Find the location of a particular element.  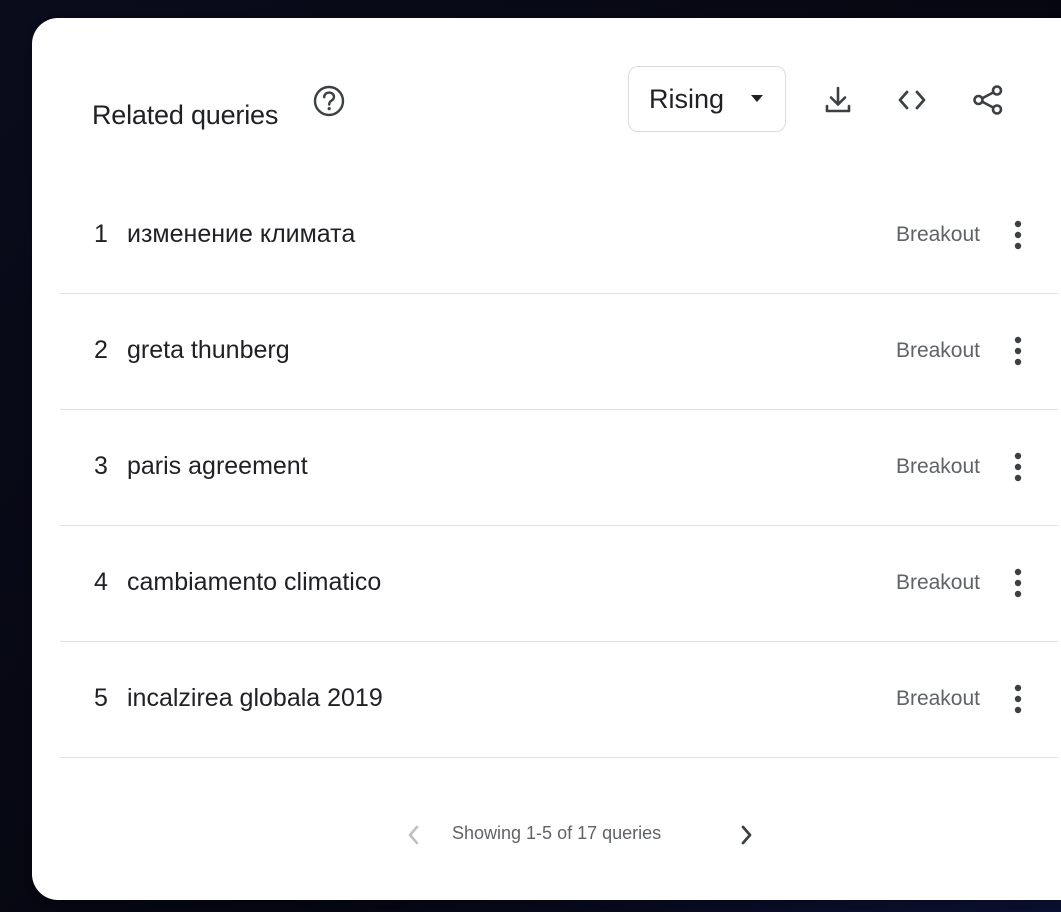

query-row-5: 5 incalzirea globala 2019 Breakout is located at coordinates (559, 700).